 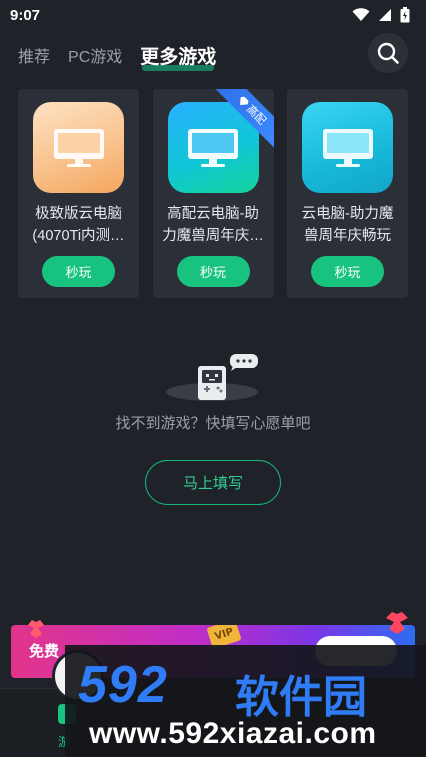 I want to click on watermark-overlay: 592 软件园 www.592xiazai.com, so click(x=245, y=701).